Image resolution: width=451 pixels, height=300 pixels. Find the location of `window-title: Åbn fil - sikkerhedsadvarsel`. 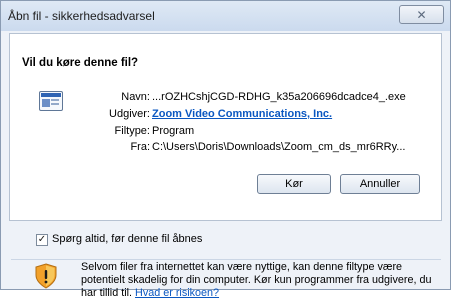

window-title: Åbn fil - sikkerhedsadvarsel is located at coordinates (81, 16).